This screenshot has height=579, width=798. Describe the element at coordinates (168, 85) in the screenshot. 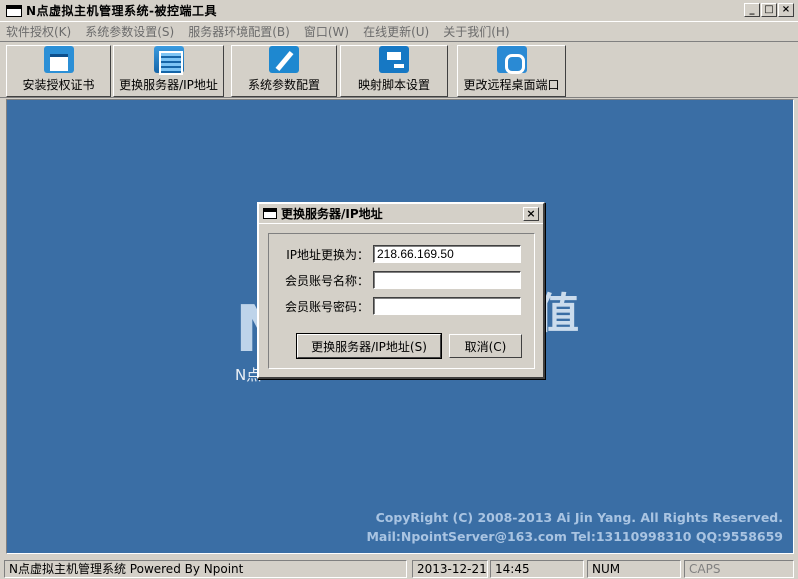

I see `change-server-ip-label: 更换服务器/IP地址` at that location.